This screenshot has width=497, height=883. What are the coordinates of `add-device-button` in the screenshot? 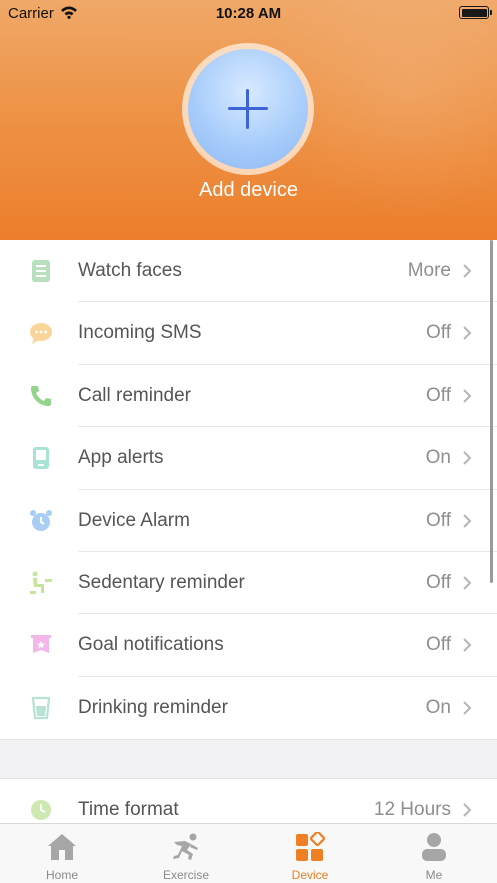 It's located at (248, 109).